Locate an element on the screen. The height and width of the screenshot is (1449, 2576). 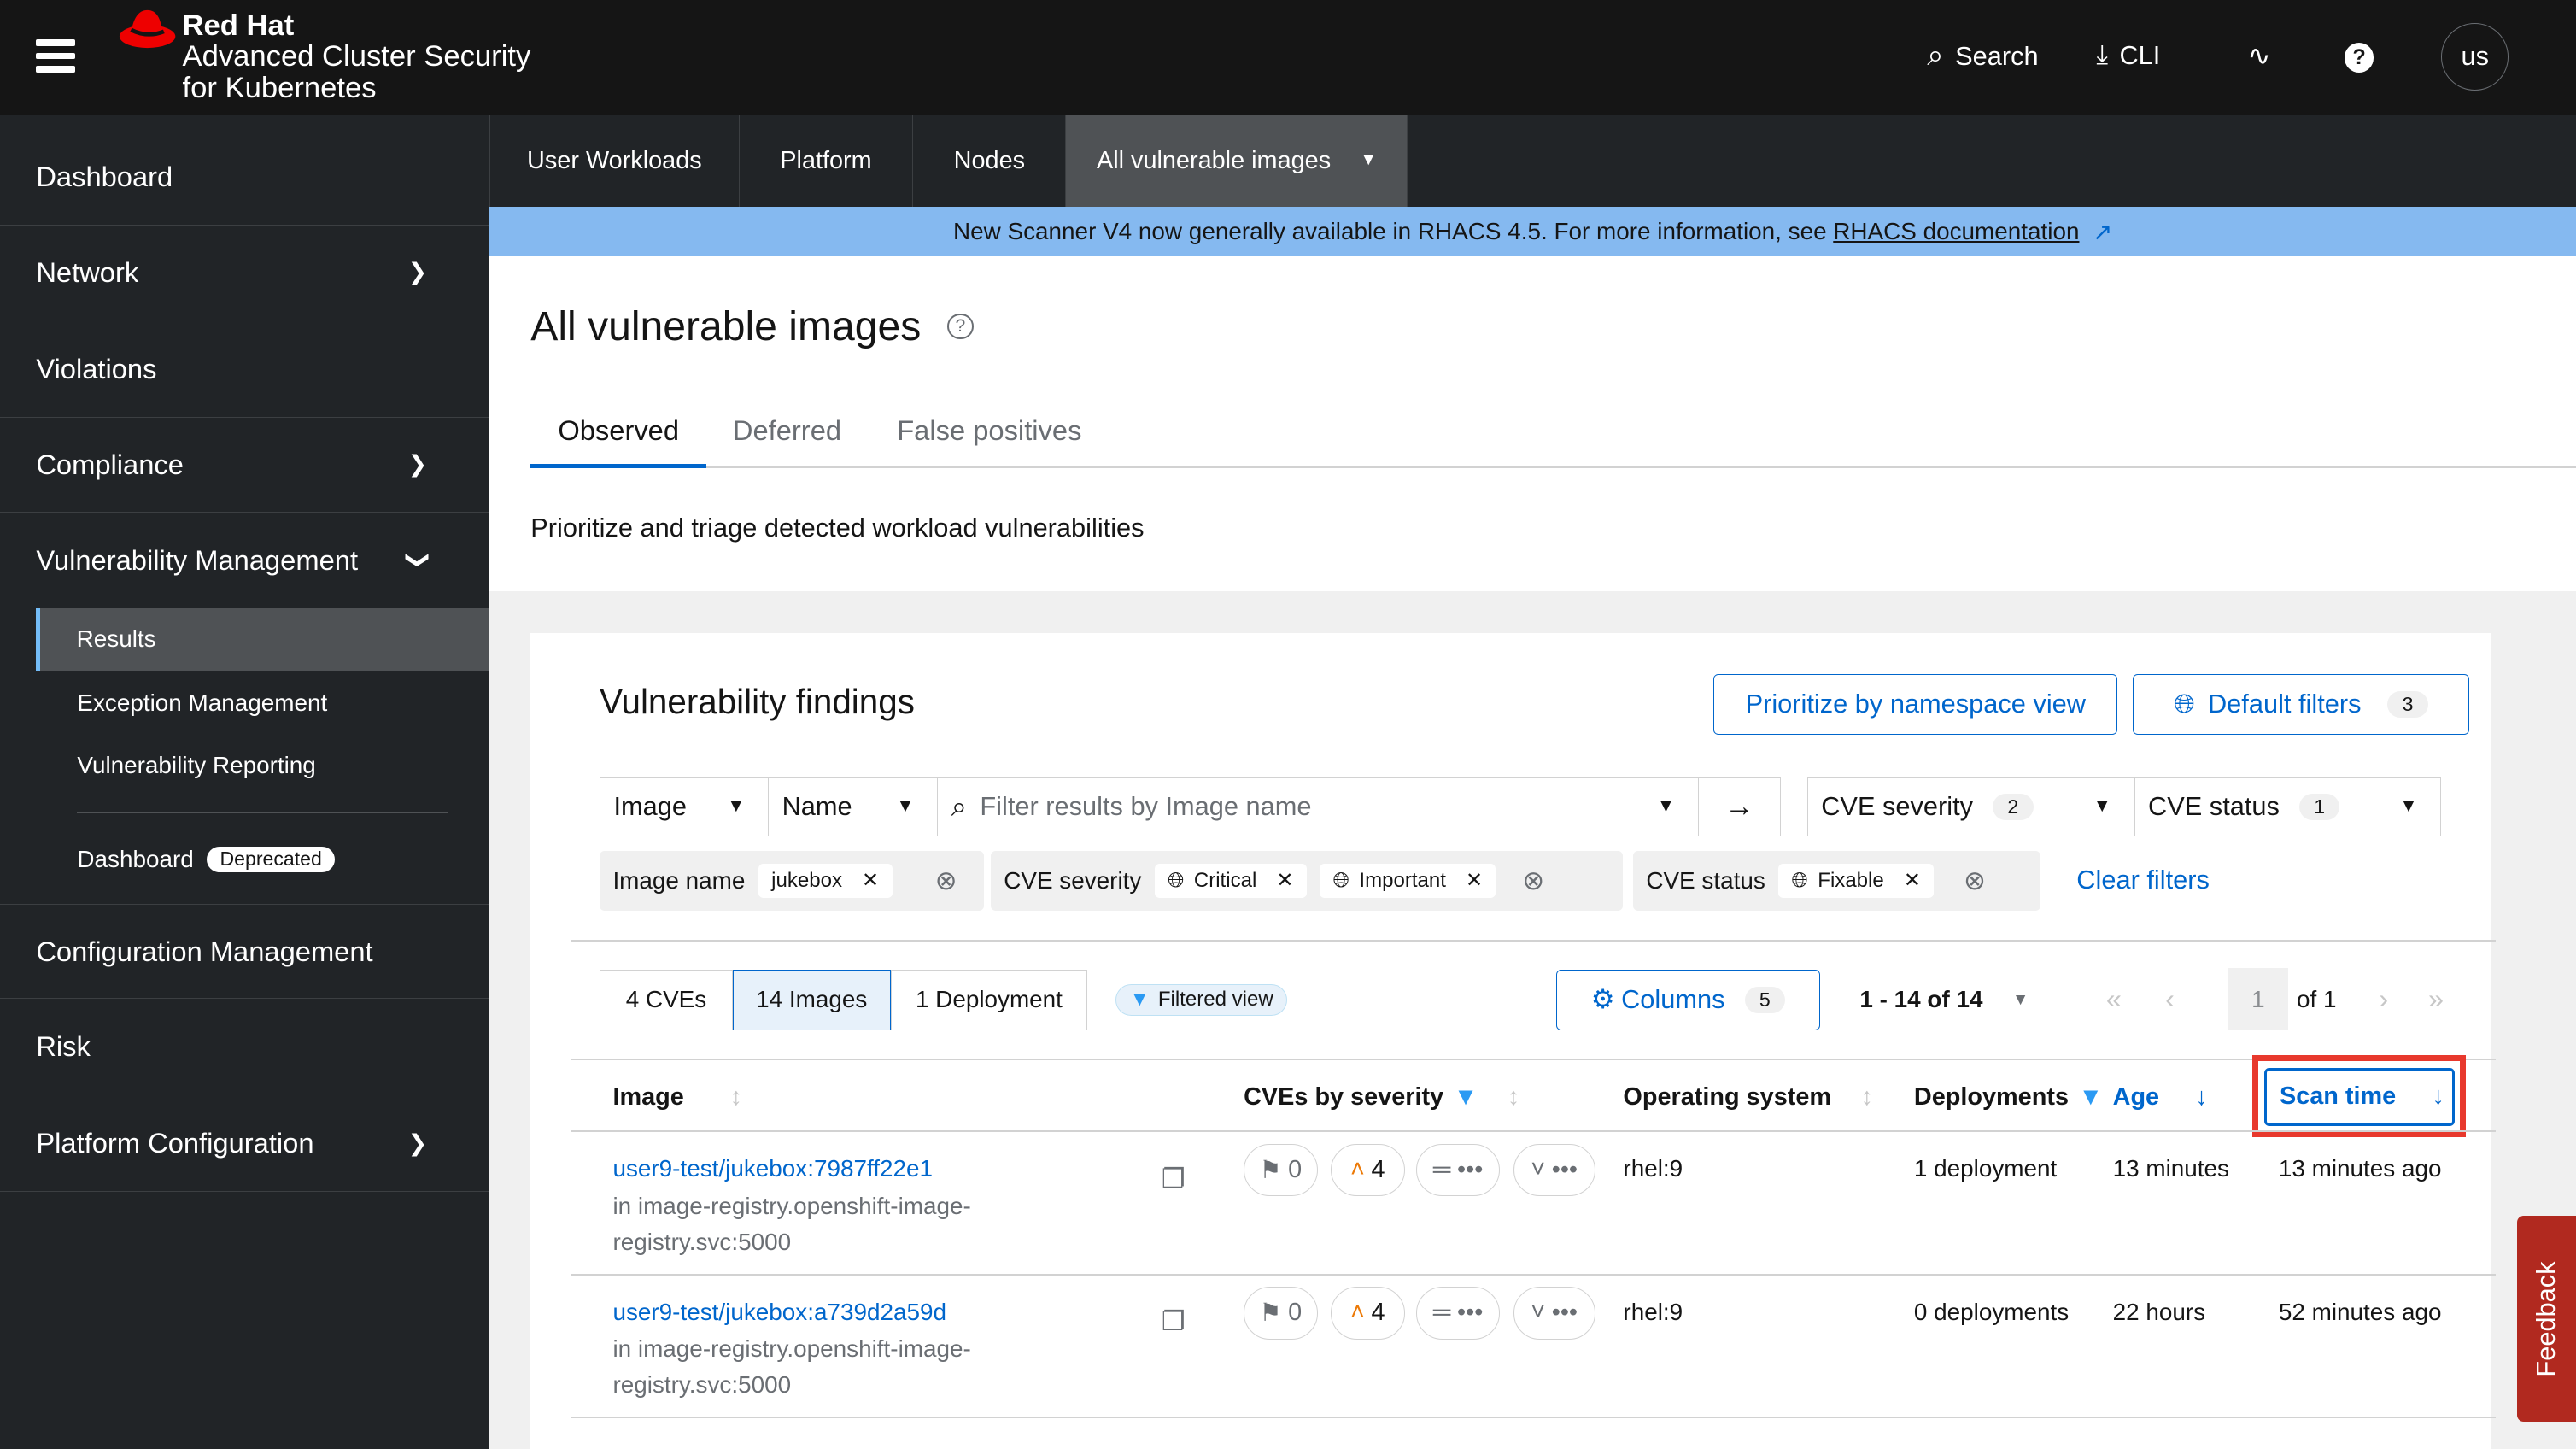
previous-page-icon: ‹ is located at coordinates (2170, 999).